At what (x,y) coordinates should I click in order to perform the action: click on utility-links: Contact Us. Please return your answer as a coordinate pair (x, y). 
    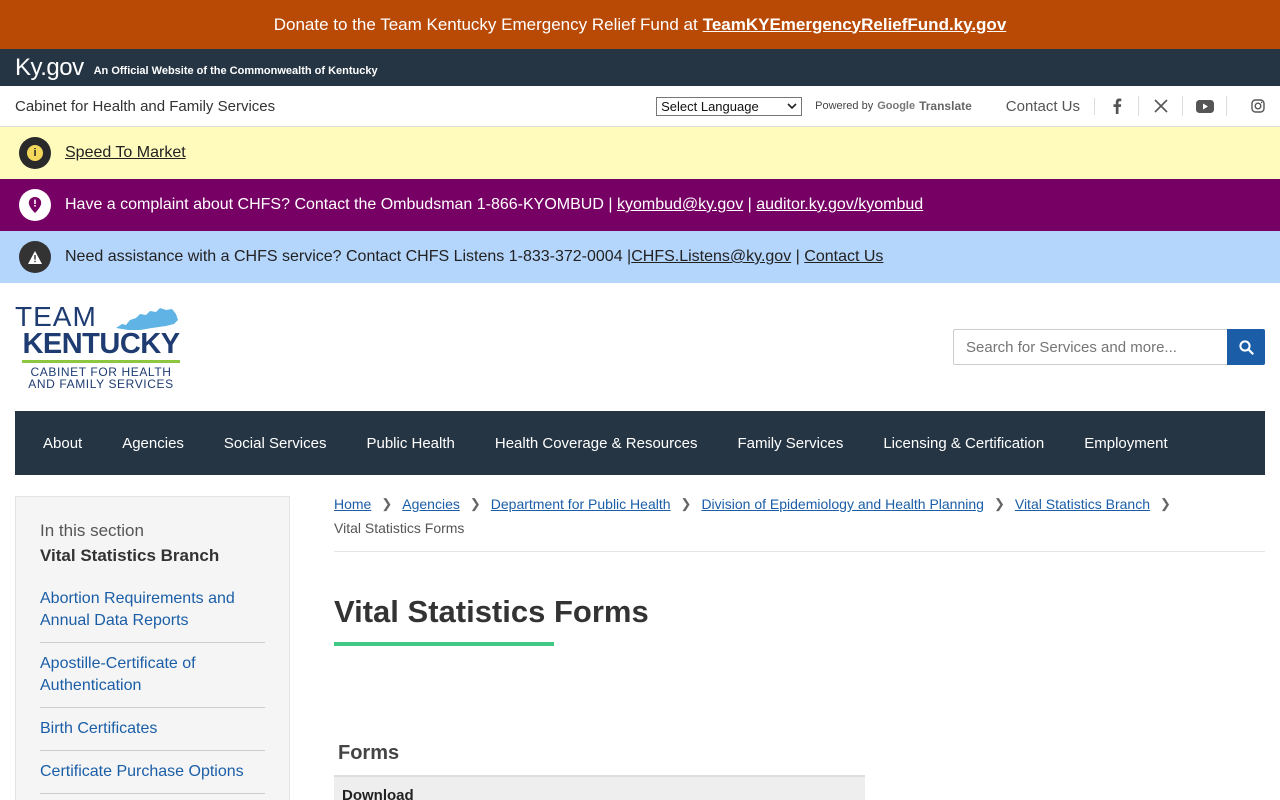
    Looking at the image, I should click on (1135, 106).